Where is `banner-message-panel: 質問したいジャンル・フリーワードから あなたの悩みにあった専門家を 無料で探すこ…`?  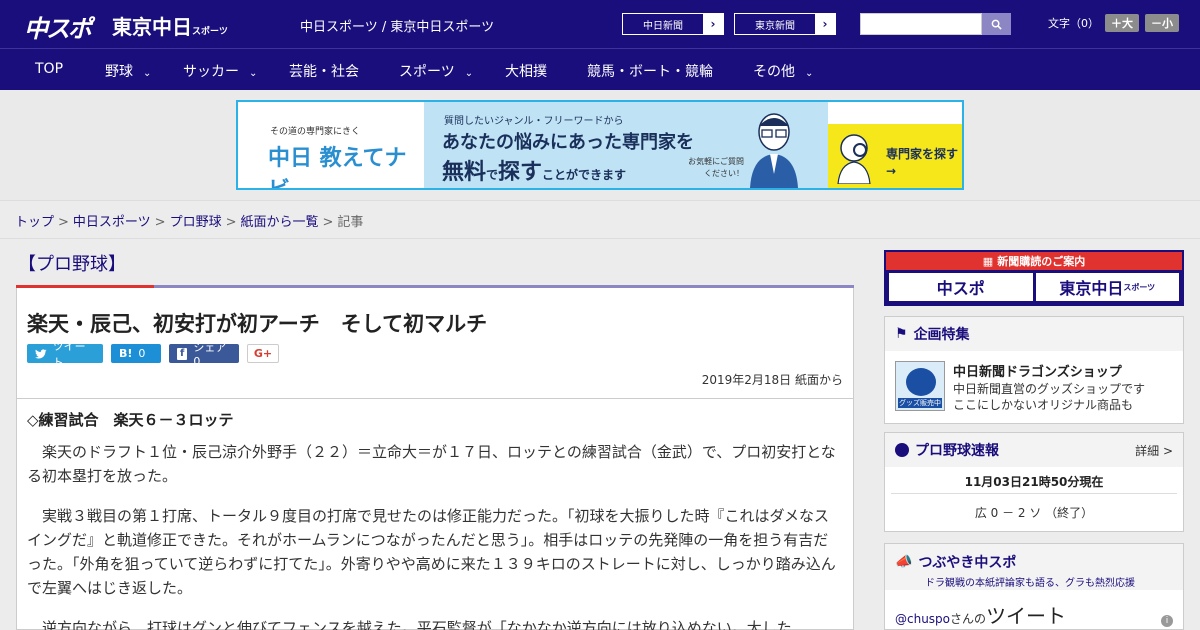 banner-message-panel: 質問したいジャンル・フリーワードから あなたの悩みにあった専門家を 無料で探すこ… is located at coordinates (626, 145).